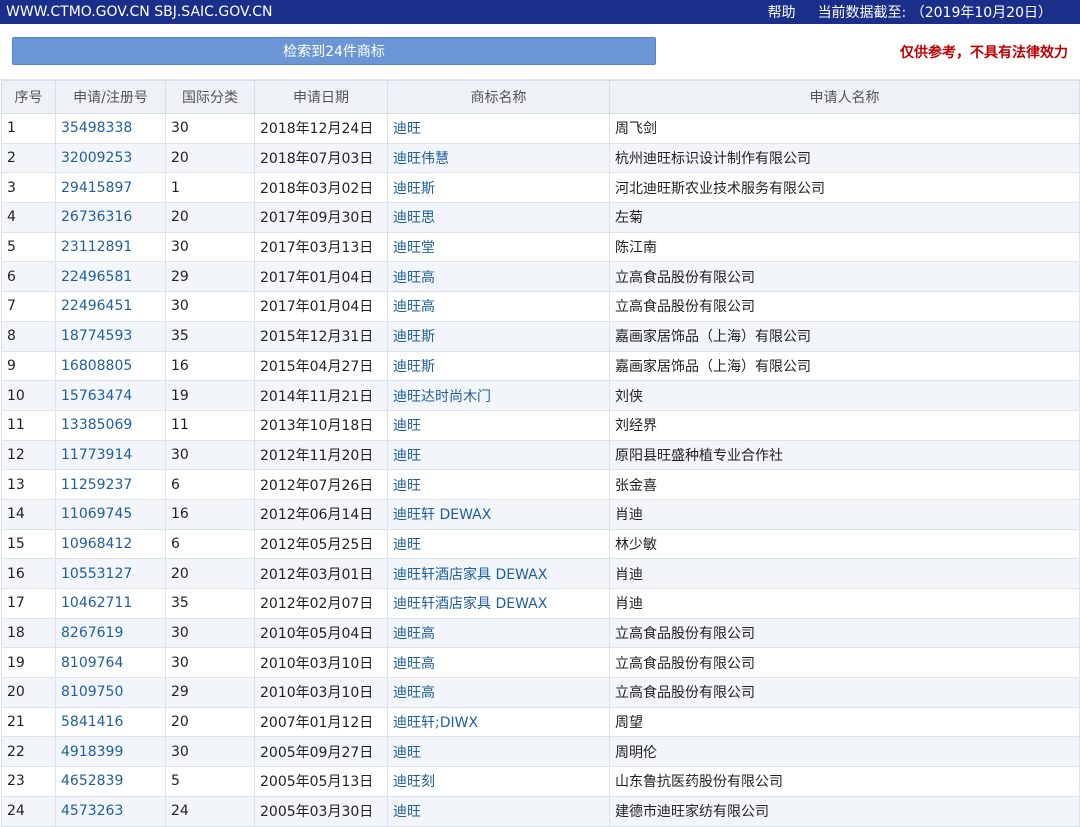  Describe the element at coordinates (321, 188) in the screenshot. I see `apply-date: 2018年03月02日` at that location.